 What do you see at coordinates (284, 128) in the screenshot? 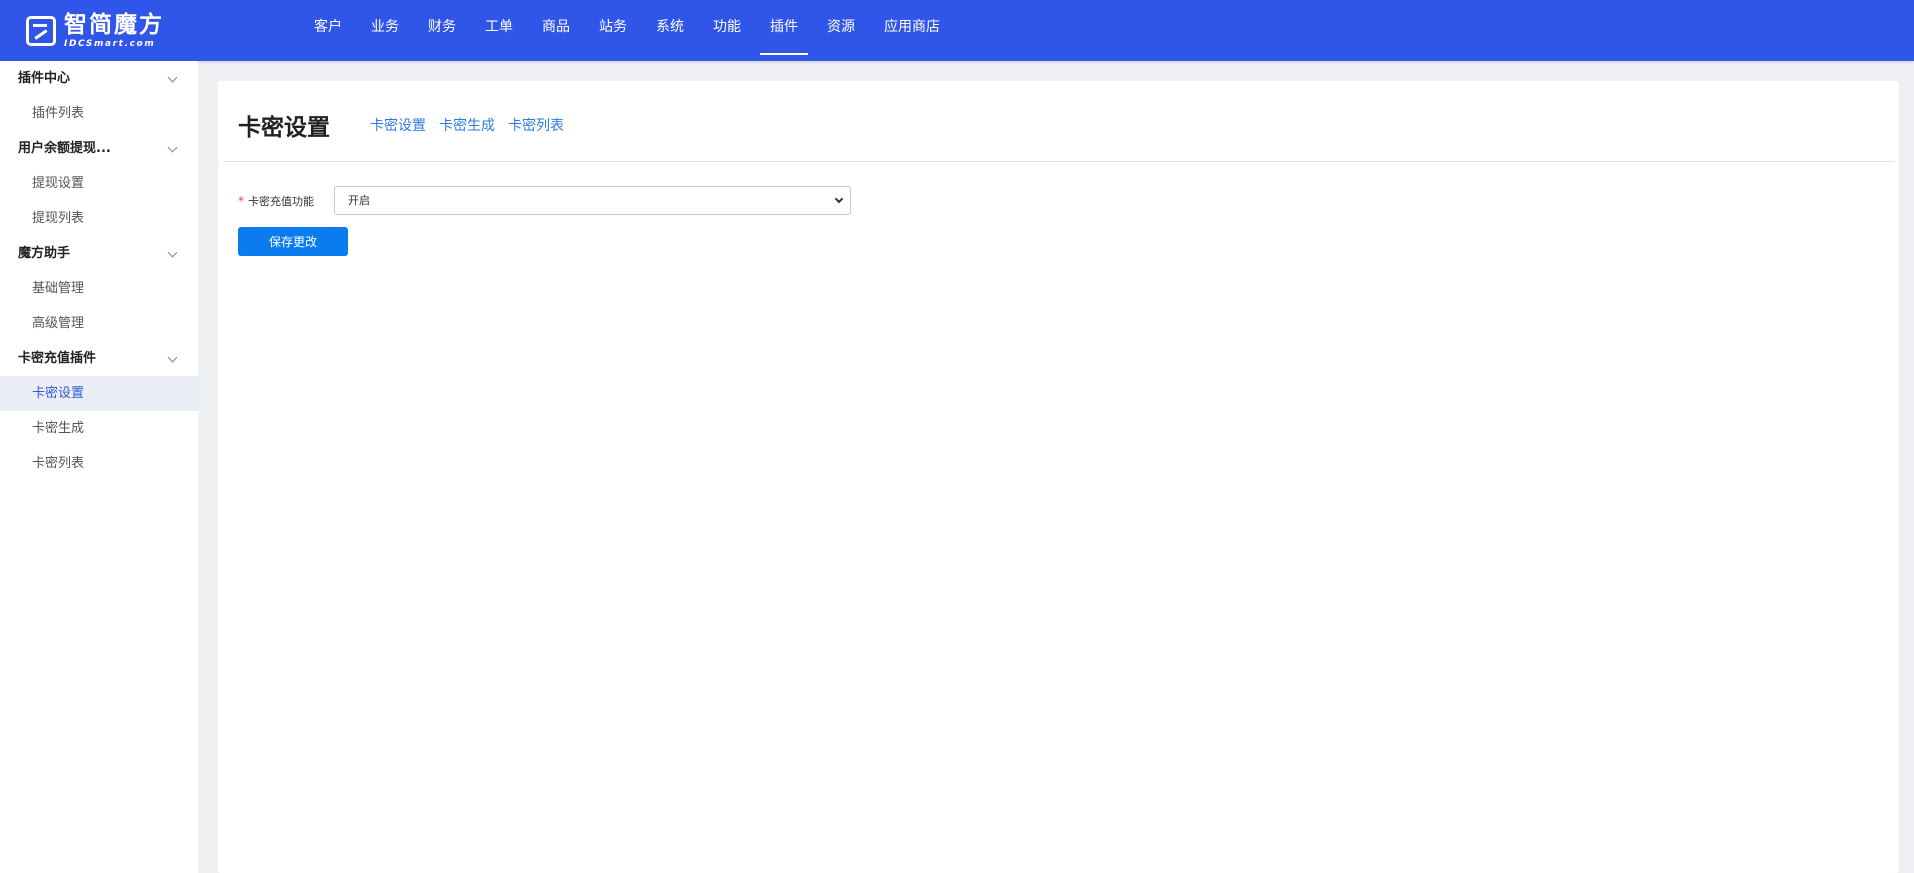
I see `page-title: 卡密设置` at bounding box center [284, 128].